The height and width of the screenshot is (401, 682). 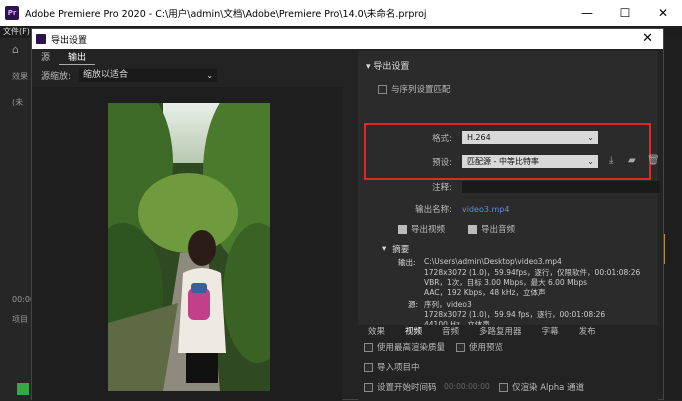 What do you see at coordinates (45, 58) in the screenshot?
I see `tab-source: 源` at bounding box center [45, 58].